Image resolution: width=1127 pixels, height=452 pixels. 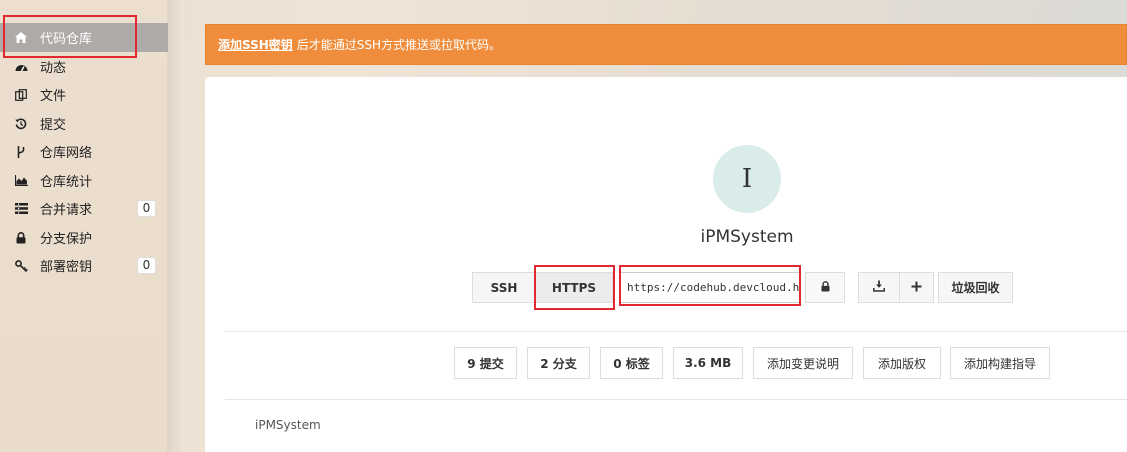 I want to click on area-chart-icon, so click(x=21, y=181).